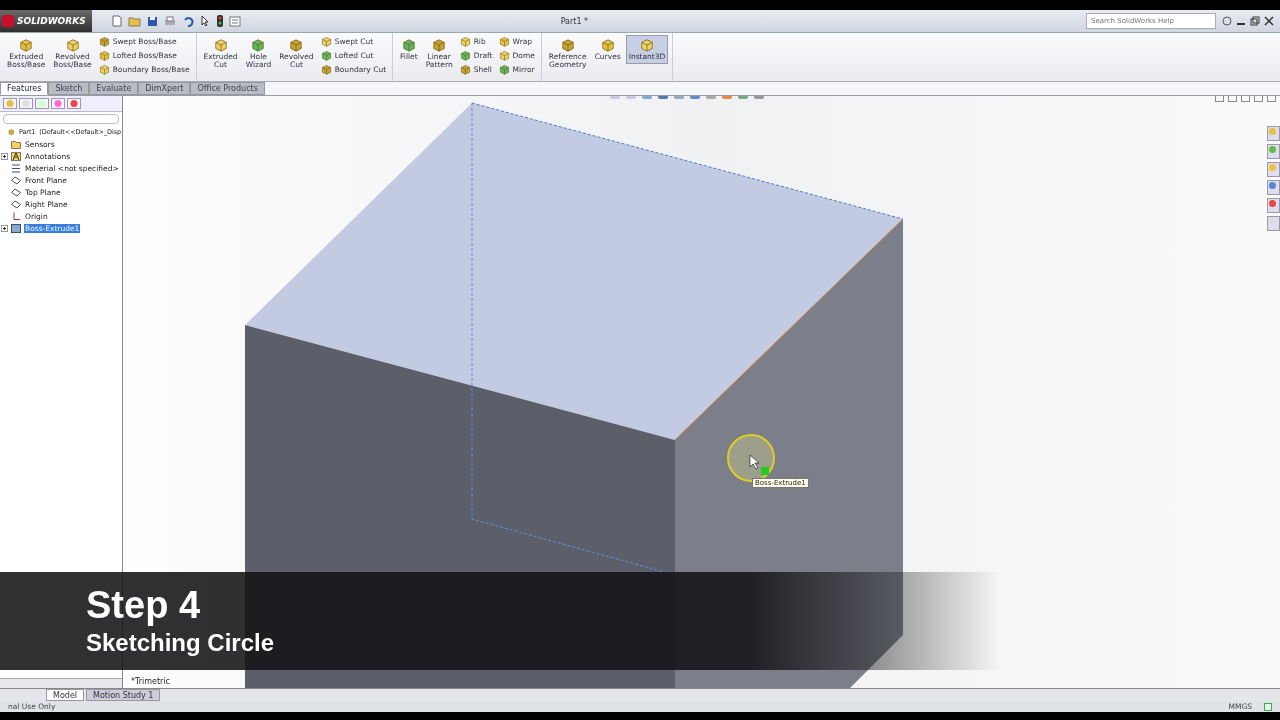 This screenshot has width=1280, height=720. I want to click on cursor-icon, so click(759, 464).